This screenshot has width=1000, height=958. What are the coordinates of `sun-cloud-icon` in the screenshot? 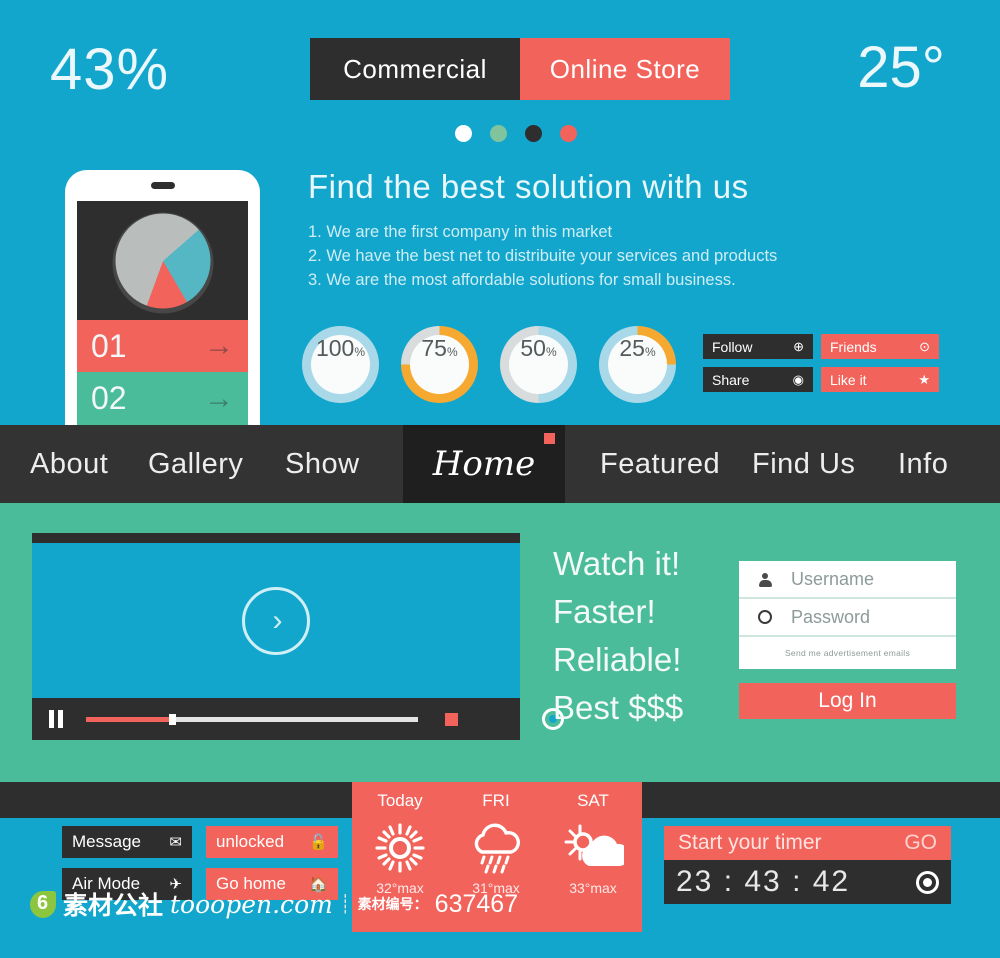 It's located at (593, 848).